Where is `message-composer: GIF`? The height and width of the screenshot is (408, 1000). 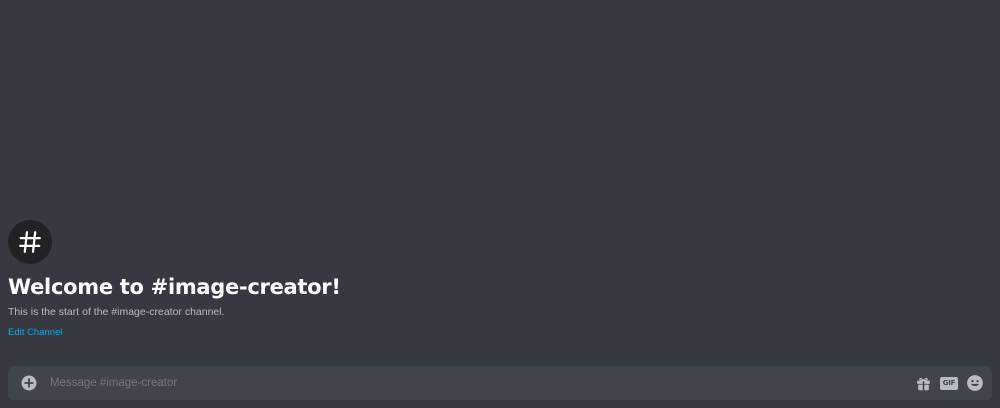
message-composer: GIF is located at coordinates (500, 383).